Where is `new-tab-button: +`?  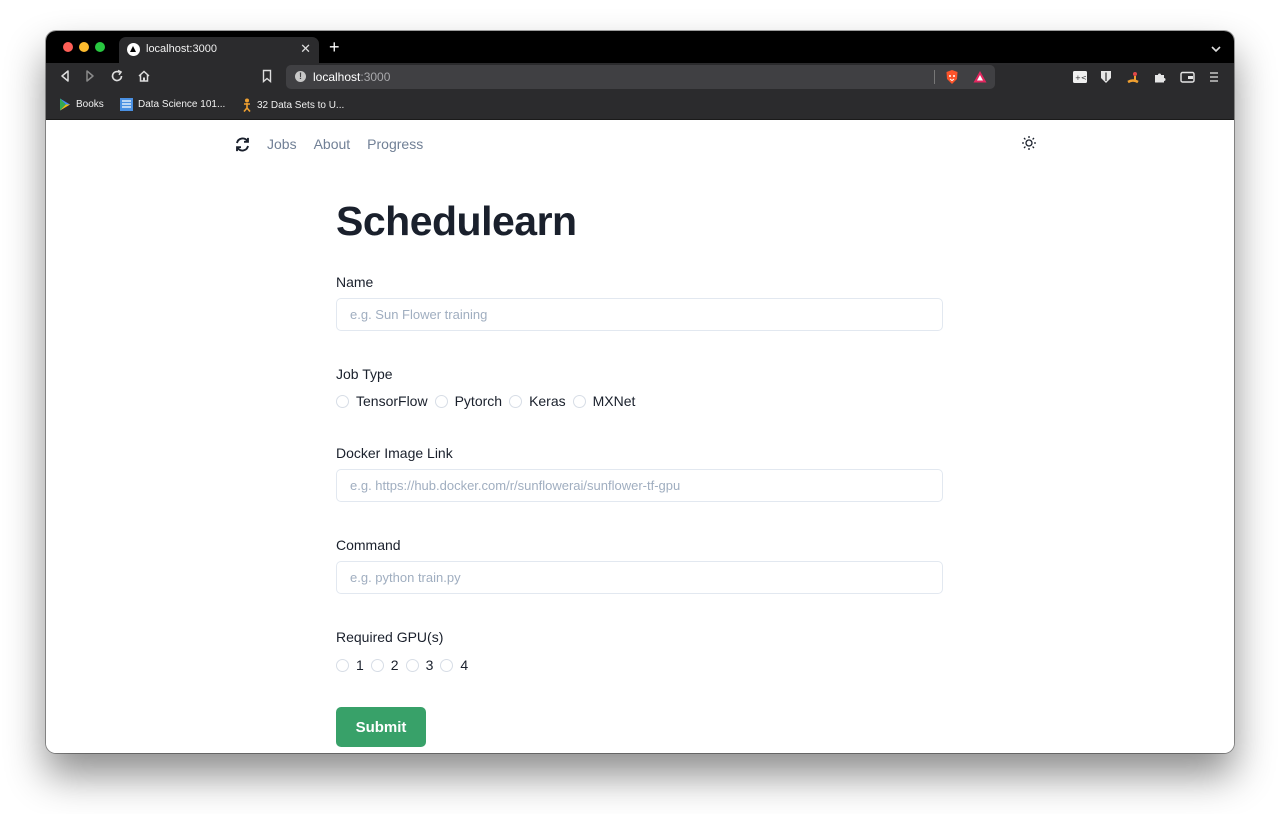 new-tab-button: + is located at coordinates (334, 47).